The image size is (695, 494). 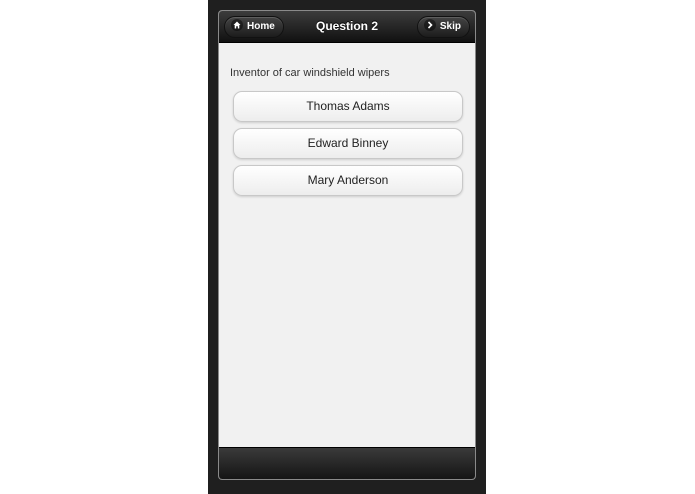 I want to click on header-bar: Home Question 2 Skip, so click(x=347, y=27).